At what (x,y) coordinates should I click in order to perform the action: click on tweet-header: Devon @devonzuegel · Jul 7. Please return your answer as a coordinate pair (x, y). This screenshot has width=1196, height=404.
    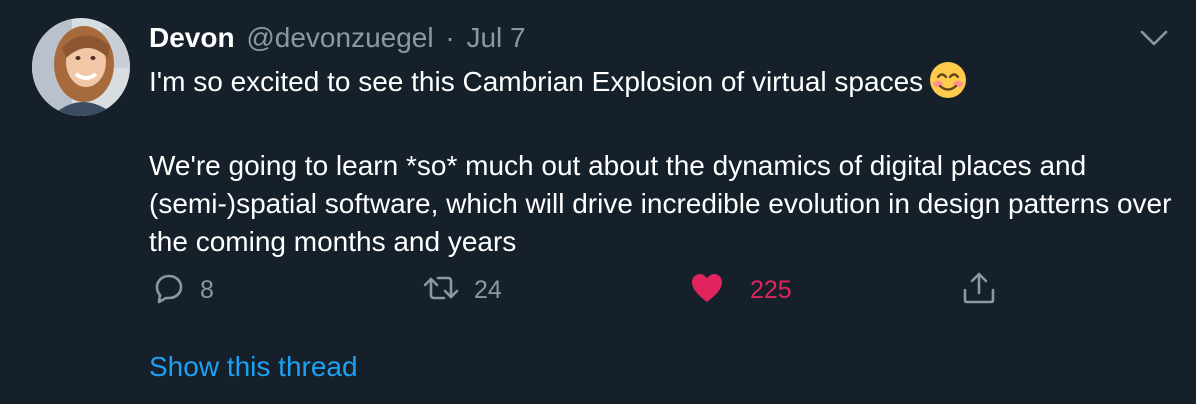
    Looking at the image, I should click on (337, 38).